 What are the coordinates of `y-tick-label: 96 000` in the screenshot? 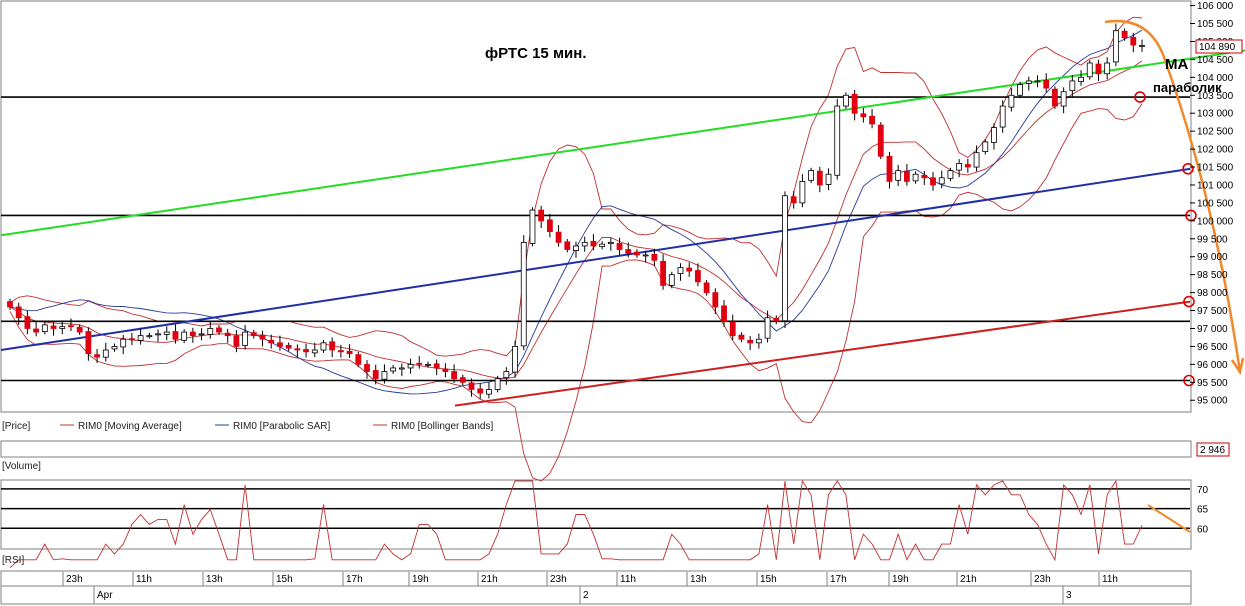 It's located at (1212, 365).